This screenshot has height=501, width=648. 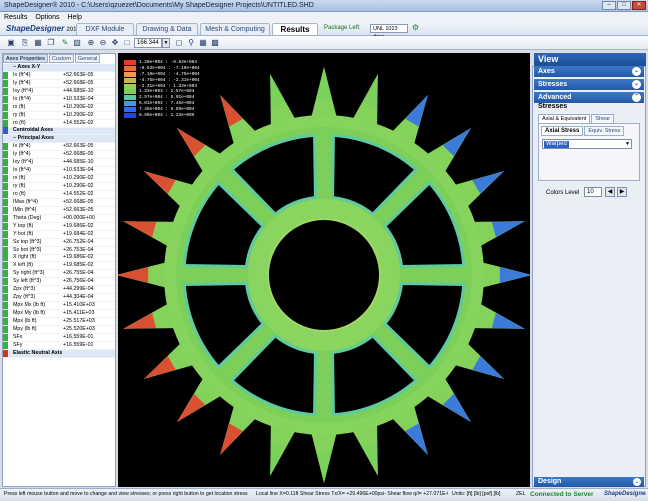 What do you see at coordinates (59, 290) in the screenshot?
I see `property-row: Zpx (ft^3) +44.299E-04` at bounding box center [59, 290].